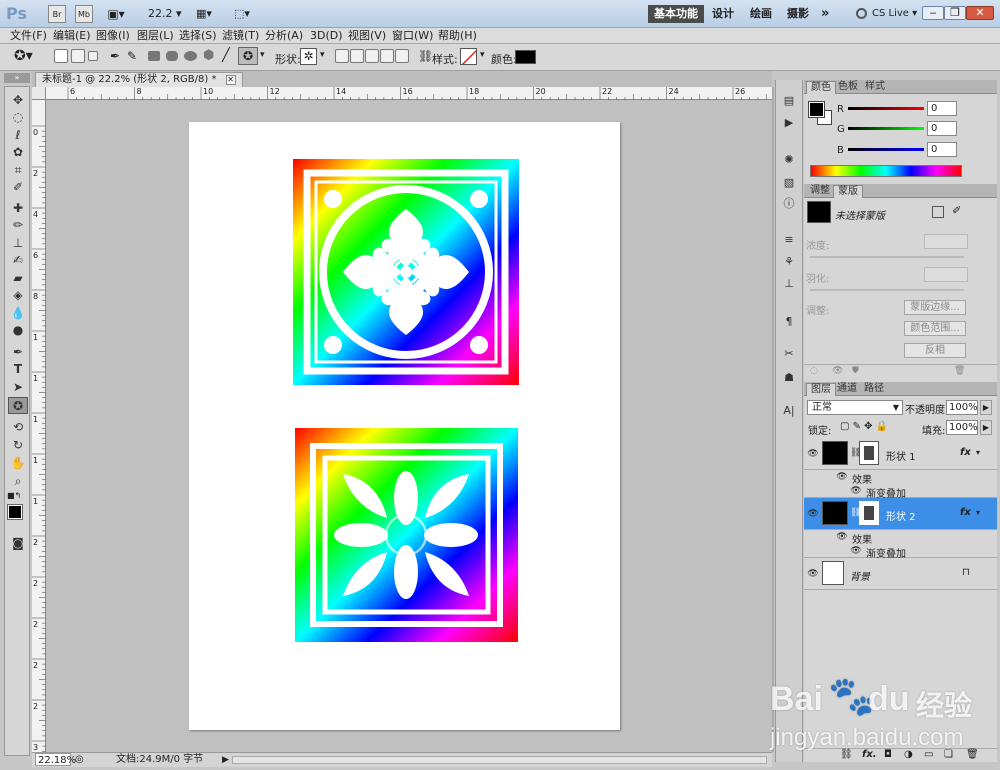 This screenshot has height=770, width=1000. I want to click on ellipse-tool-icon, so click(190, 56).